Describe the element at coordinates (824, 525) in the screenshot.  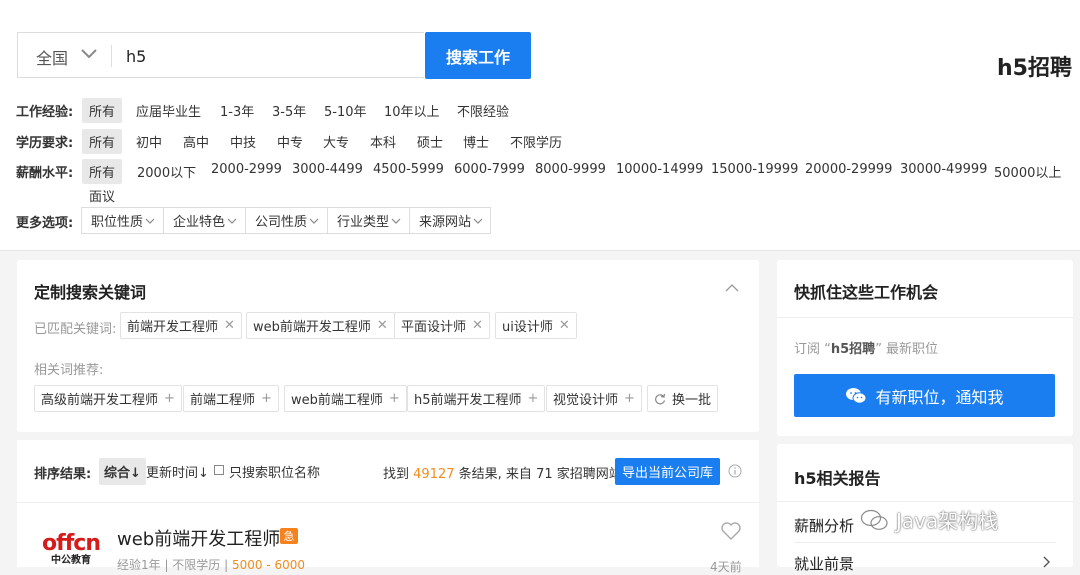
I see `report-item: 薪酬分析` at that location.